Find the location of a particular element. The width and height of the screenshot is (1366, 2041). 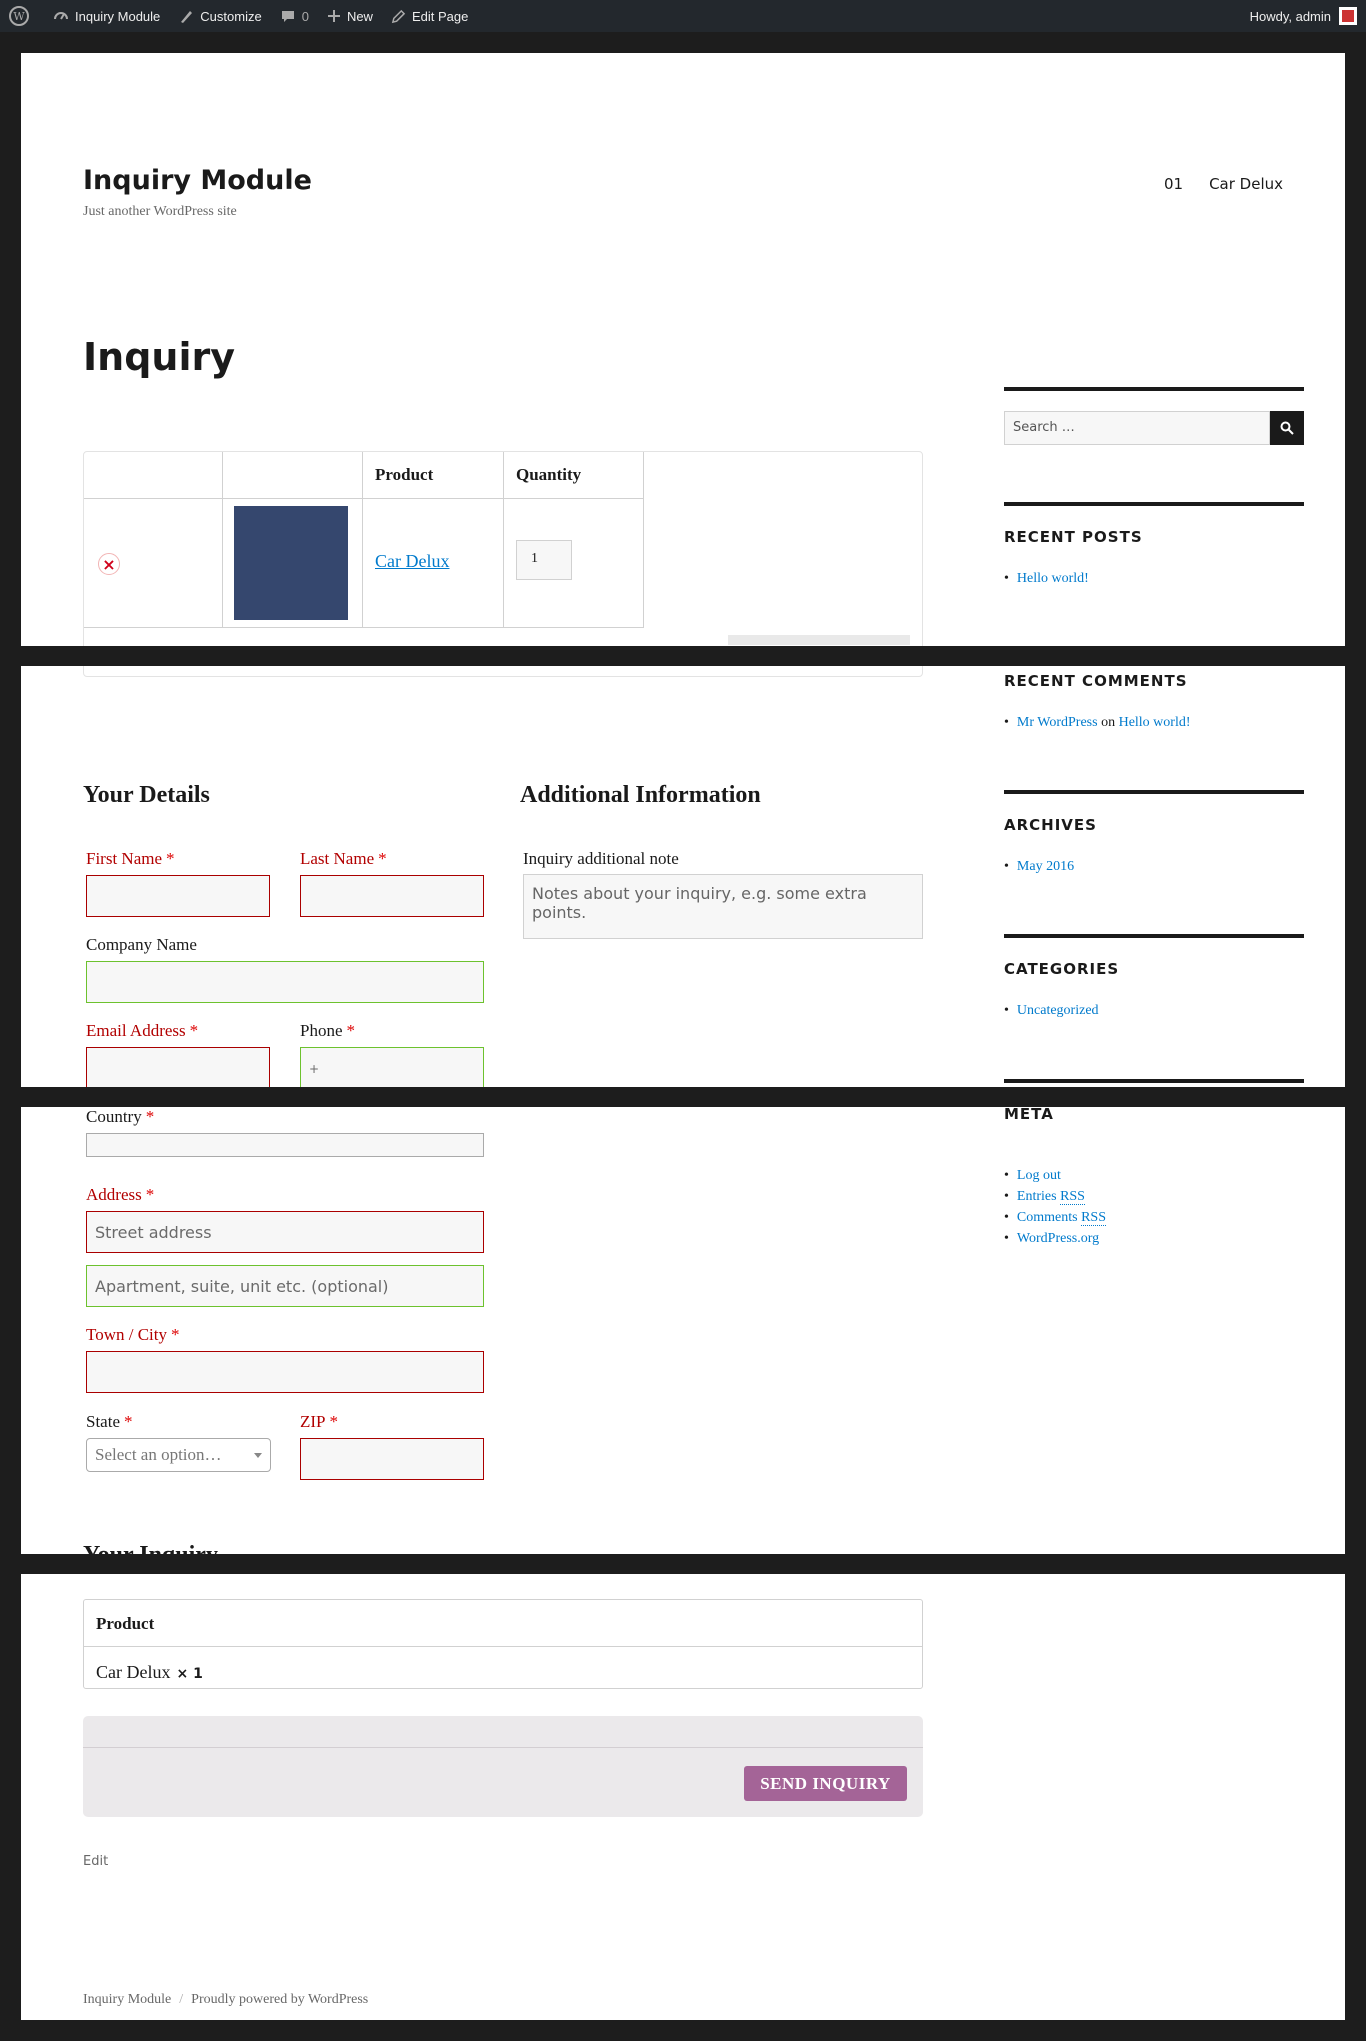

cart-cell-remove: × is located at coordinates (153, 563).